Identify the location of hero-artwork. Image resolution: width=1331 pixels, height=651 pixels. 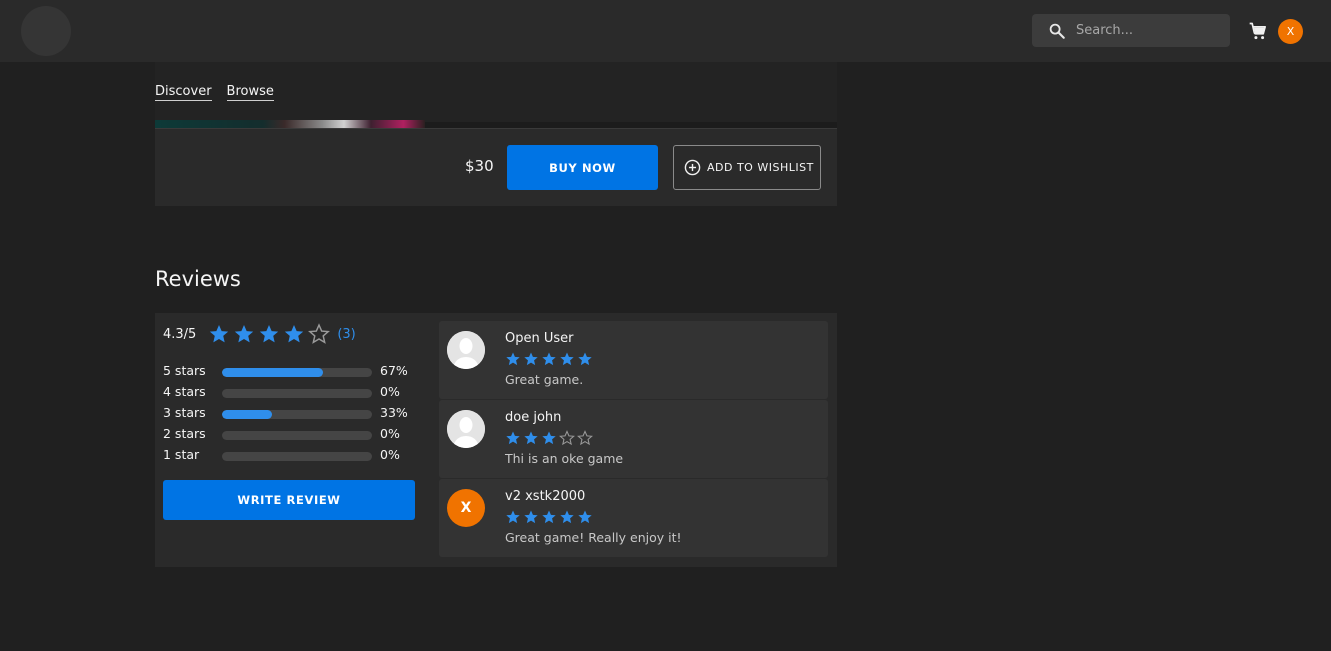
(290, 124).